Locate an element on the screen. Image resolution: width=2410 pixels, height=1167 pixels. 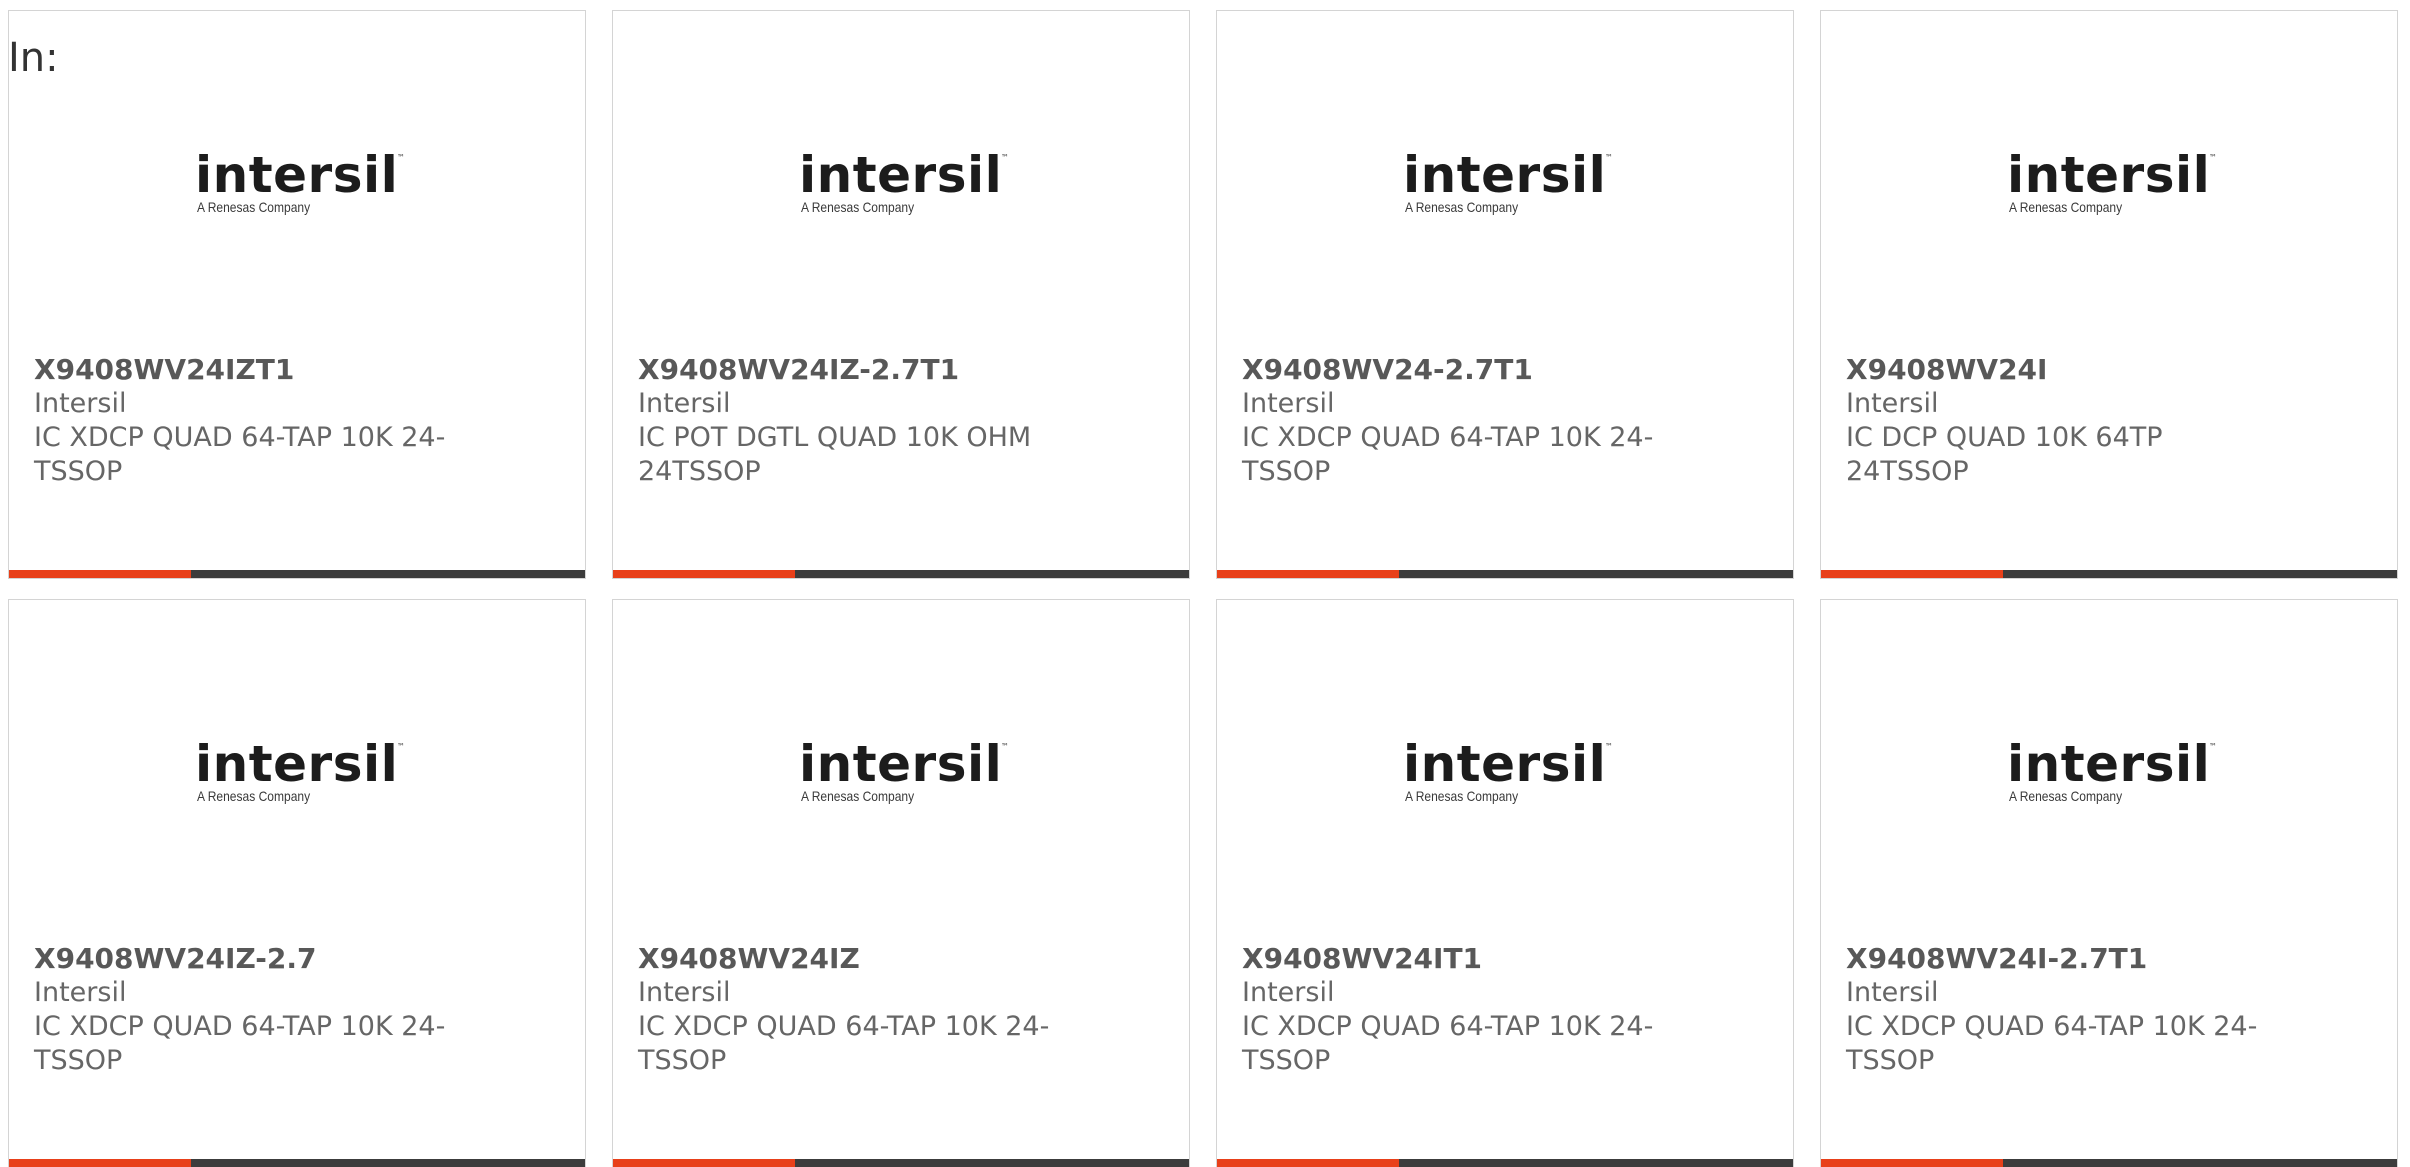
part-number: X9408WV24IZT1 is located at coordinates (244, 370).